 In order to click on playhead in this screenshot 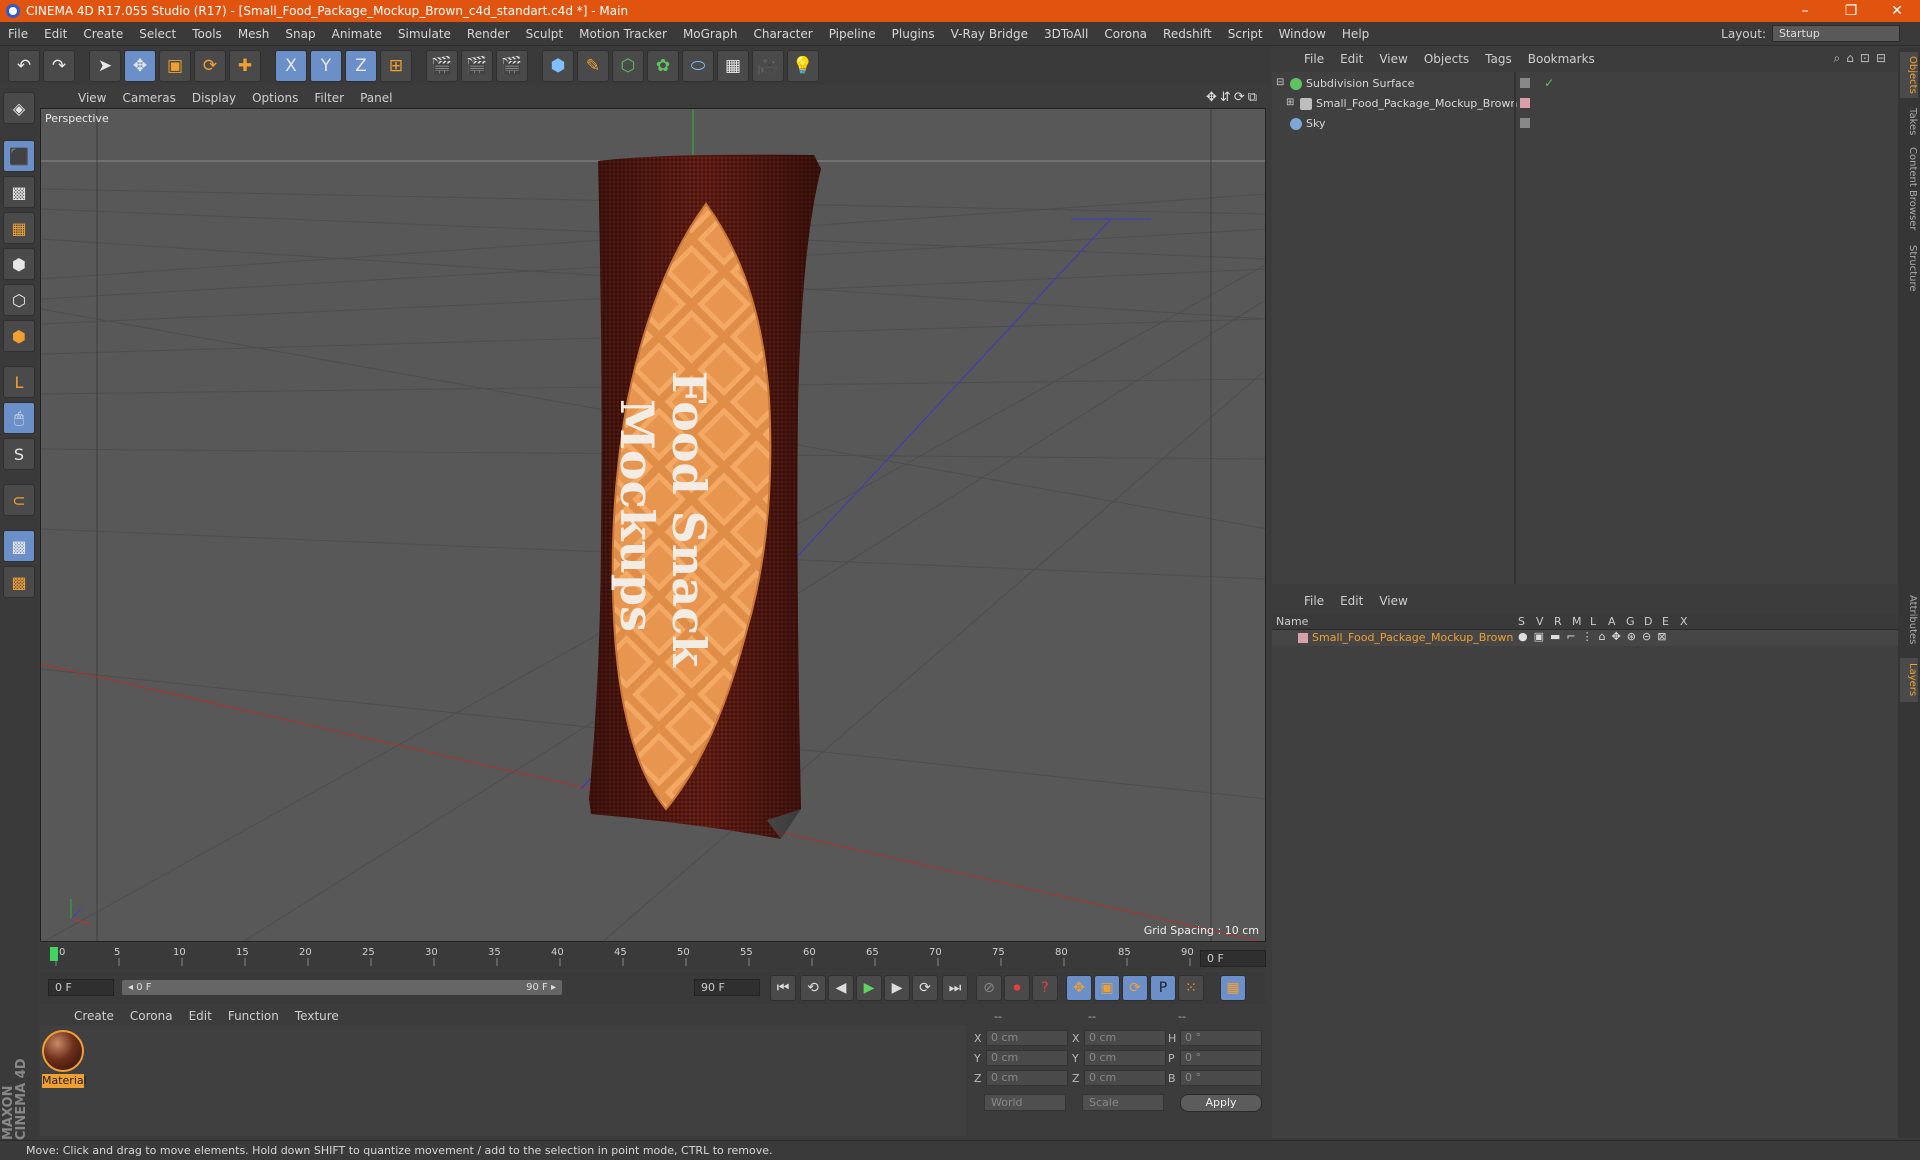, I will do `click(54, 954)`.